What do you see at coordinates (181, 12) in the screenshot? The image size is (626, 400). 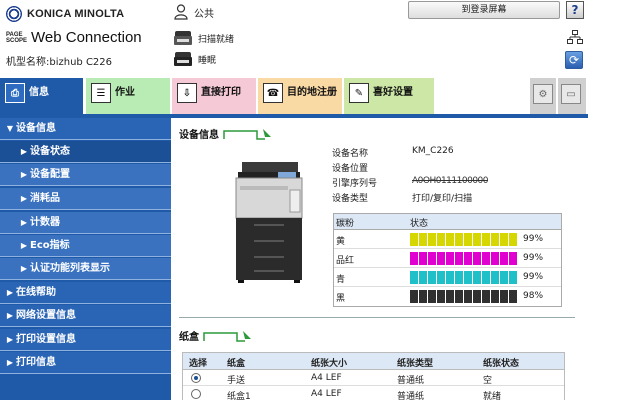 I see `user-icon` at bounding box center [181, 12].